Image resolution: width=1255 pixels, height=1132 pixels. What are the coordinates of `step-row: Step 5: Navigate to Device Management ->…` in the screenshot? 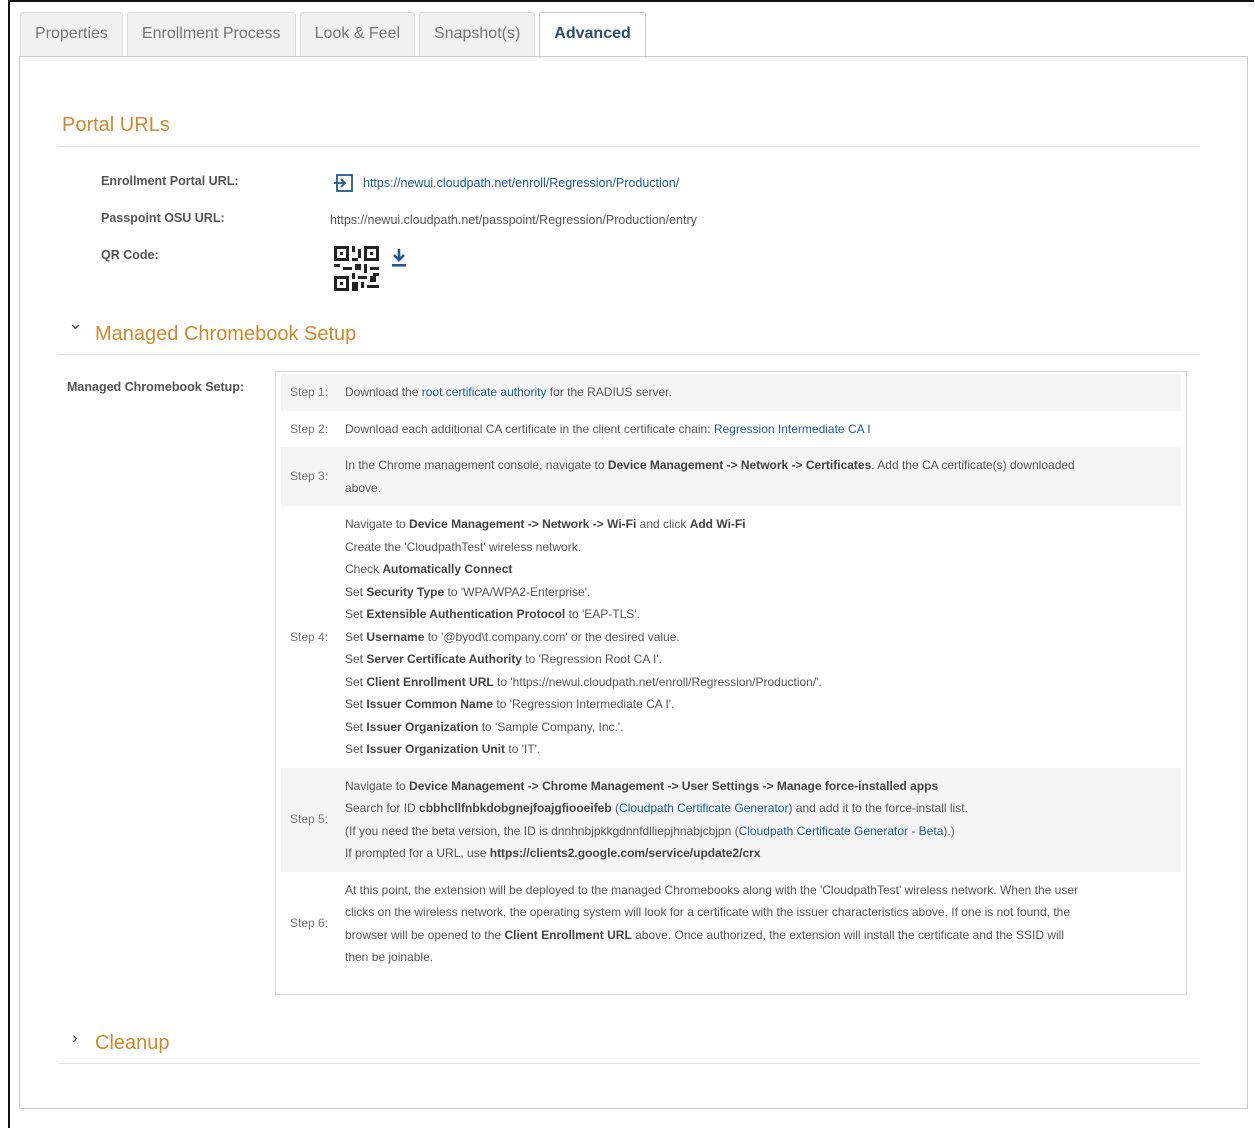 It's located at (731, 819).